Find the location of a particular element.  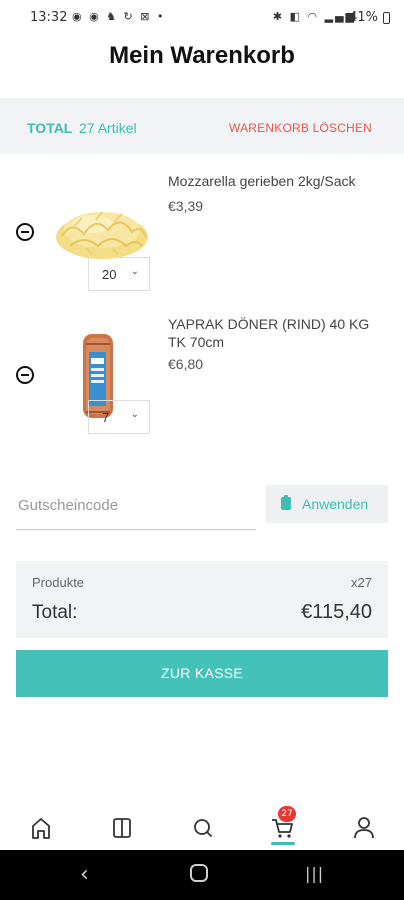

system-navigation-bar: ‹ ||| is located at coordinates (202, 875).